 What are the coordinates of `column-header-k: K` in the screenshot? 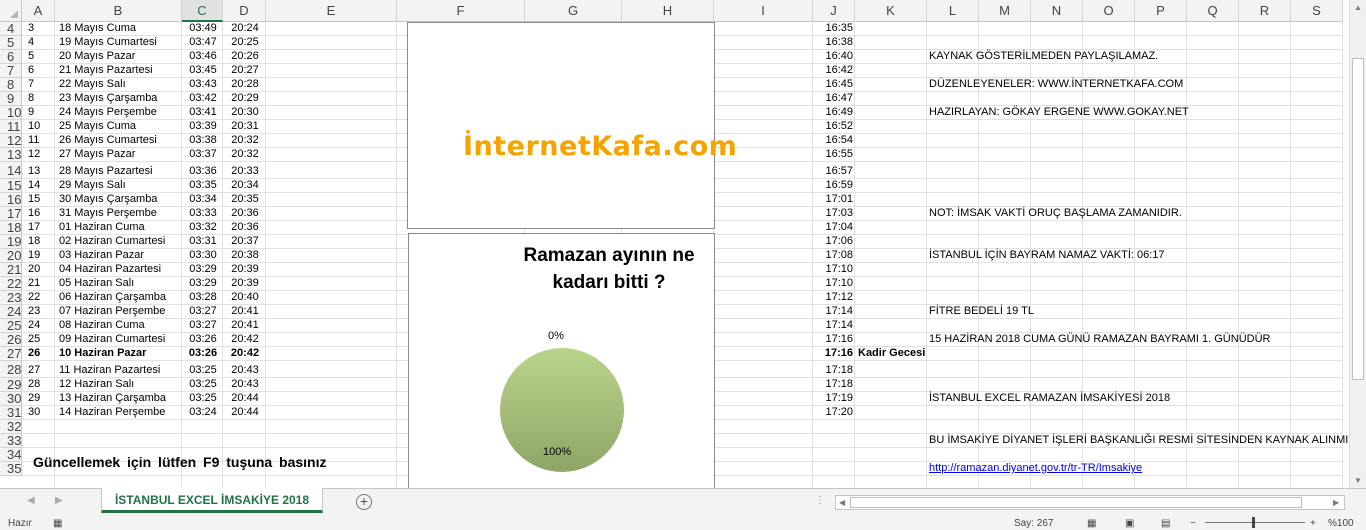 It's located at (891, 11).